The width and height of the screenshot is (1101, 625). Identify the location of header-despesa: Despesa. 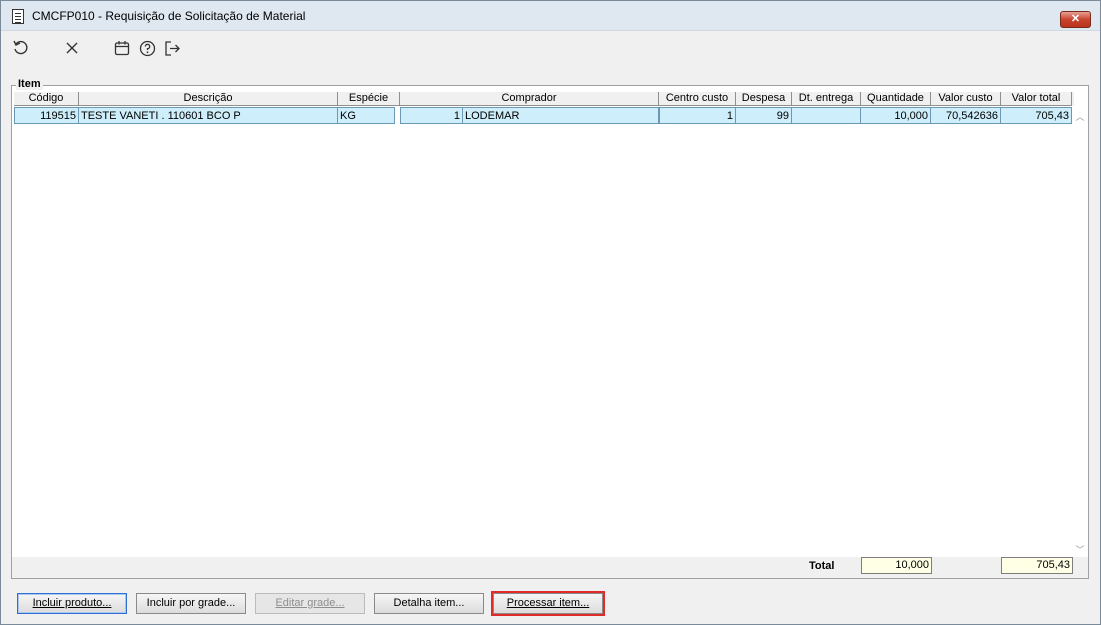
(764, 99).